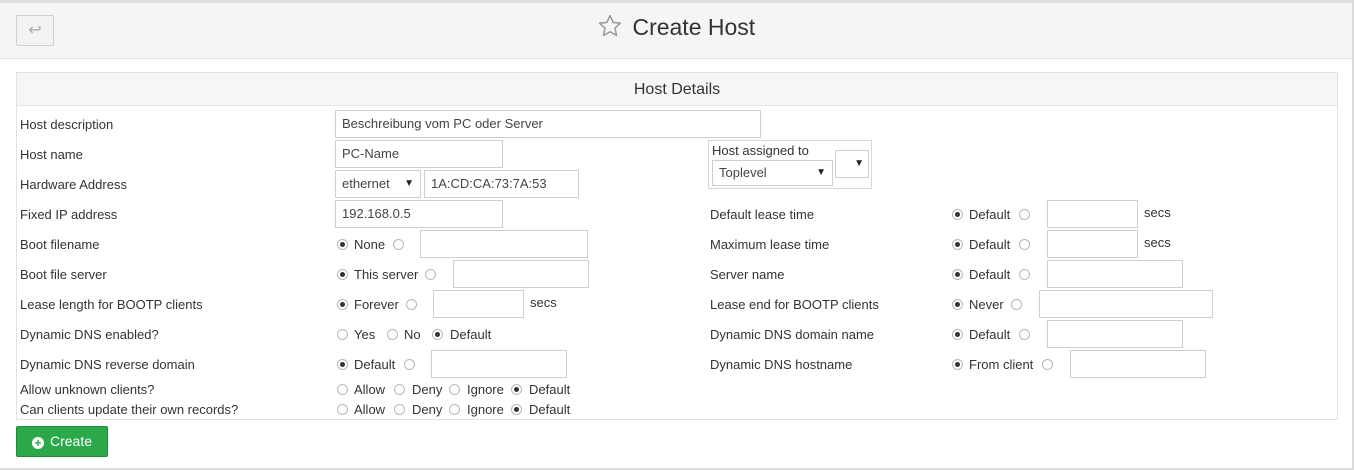  What do you see at coordinates (1001, 364) in the screenshot?
I see `ddns-hostname-client-label: From client` at bounding box center [1001, 364].